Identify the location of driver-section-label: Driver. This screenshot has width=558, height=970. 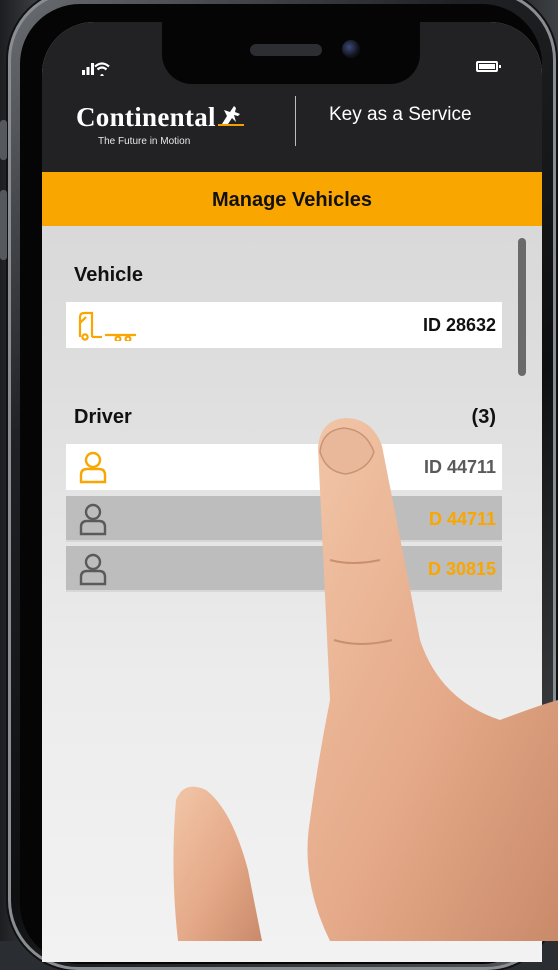
(103, 417).